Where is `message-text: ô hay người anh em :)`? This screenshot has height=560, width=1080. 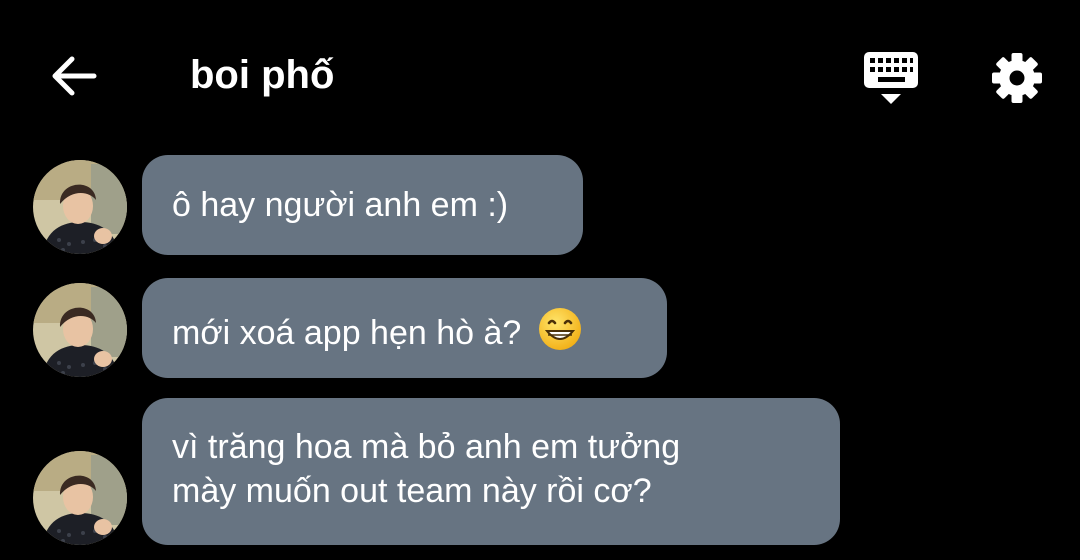
message-text: ô hay người anh em :) is located at coordinates (340, 205).